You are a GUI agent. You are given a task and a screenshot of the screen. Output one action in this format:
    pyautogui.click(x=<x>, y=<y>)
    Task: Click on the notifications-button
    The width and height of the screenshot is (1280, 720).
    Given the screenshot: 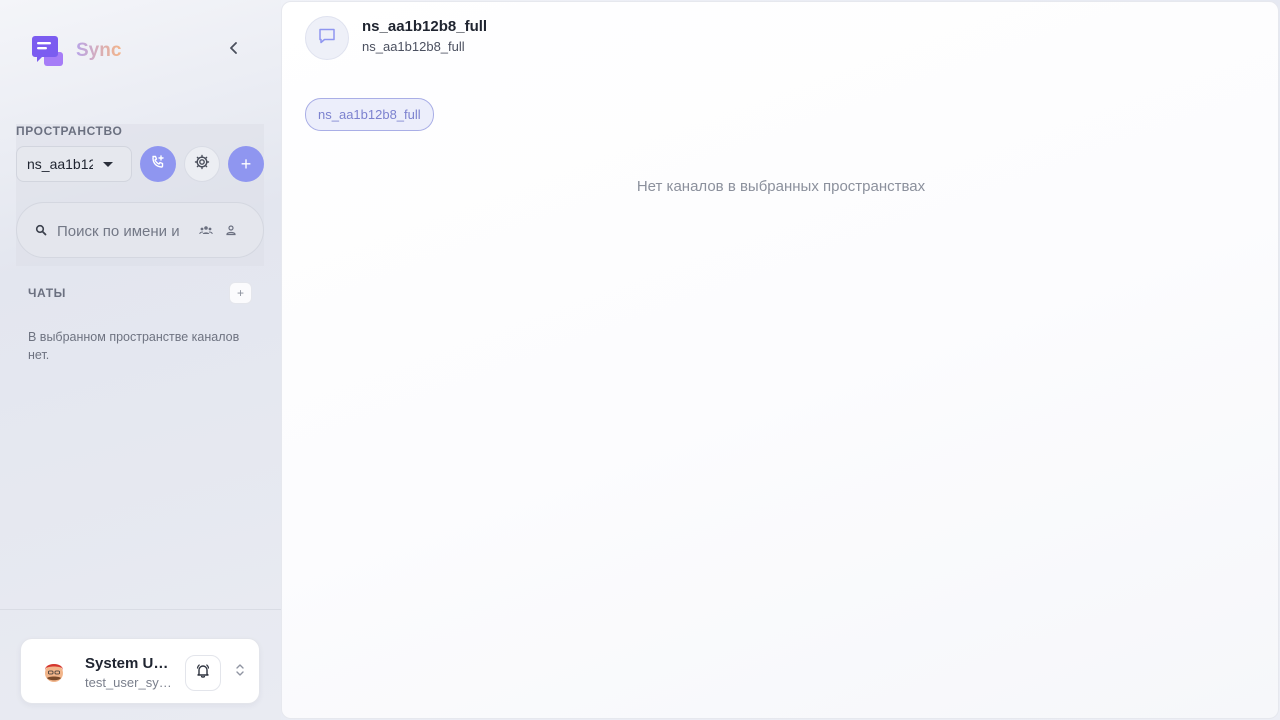 What is the action you would take?
    pyautogui.click(x=203, y=673)
    